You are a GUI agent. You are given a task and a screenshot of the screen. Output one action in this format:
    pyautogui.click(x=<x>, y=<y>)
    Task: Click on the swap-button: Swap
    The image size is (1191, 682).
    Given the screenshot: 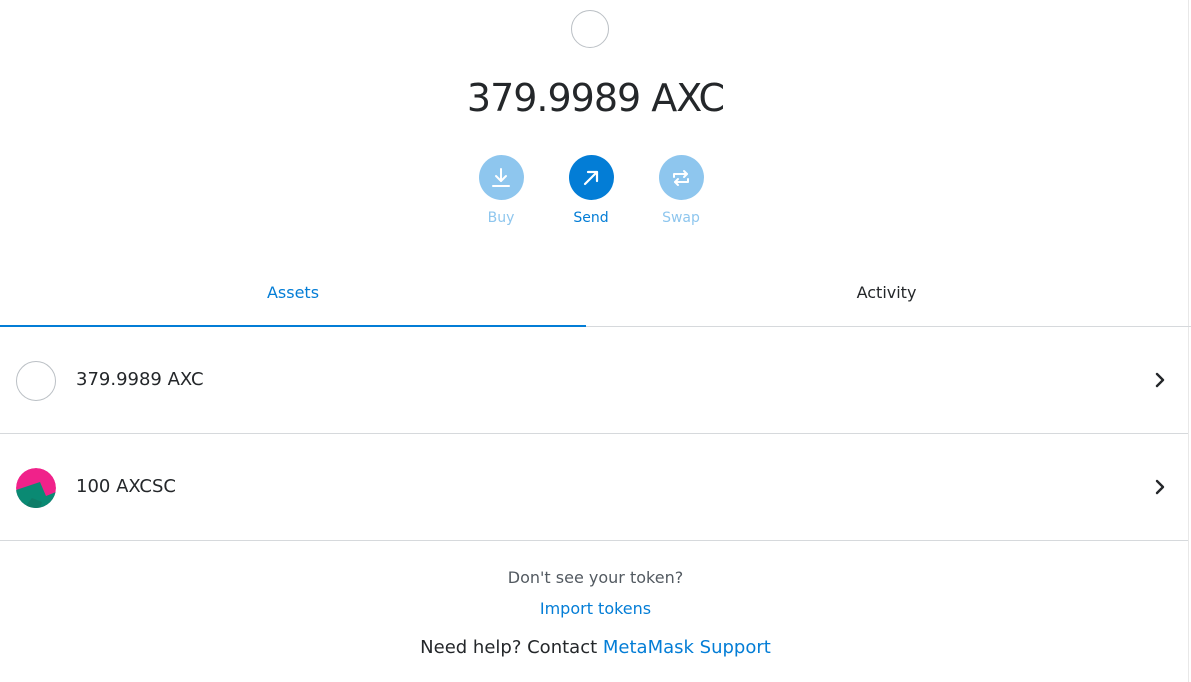 What is the action you would take?
    pyautogui.click(x=681, y=191)
    